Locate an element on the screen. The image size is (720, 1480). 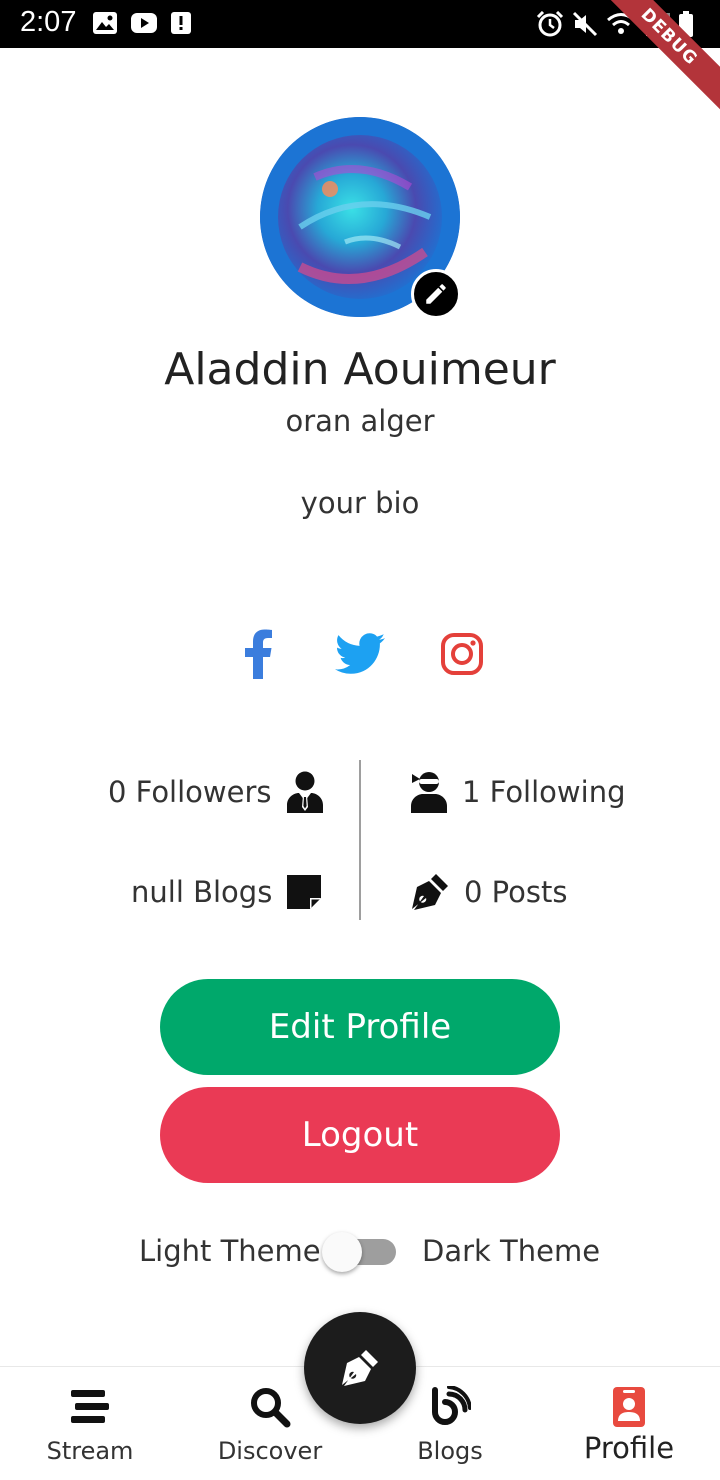
blogs-label: null Blogs is located at coordinates (202, 892).